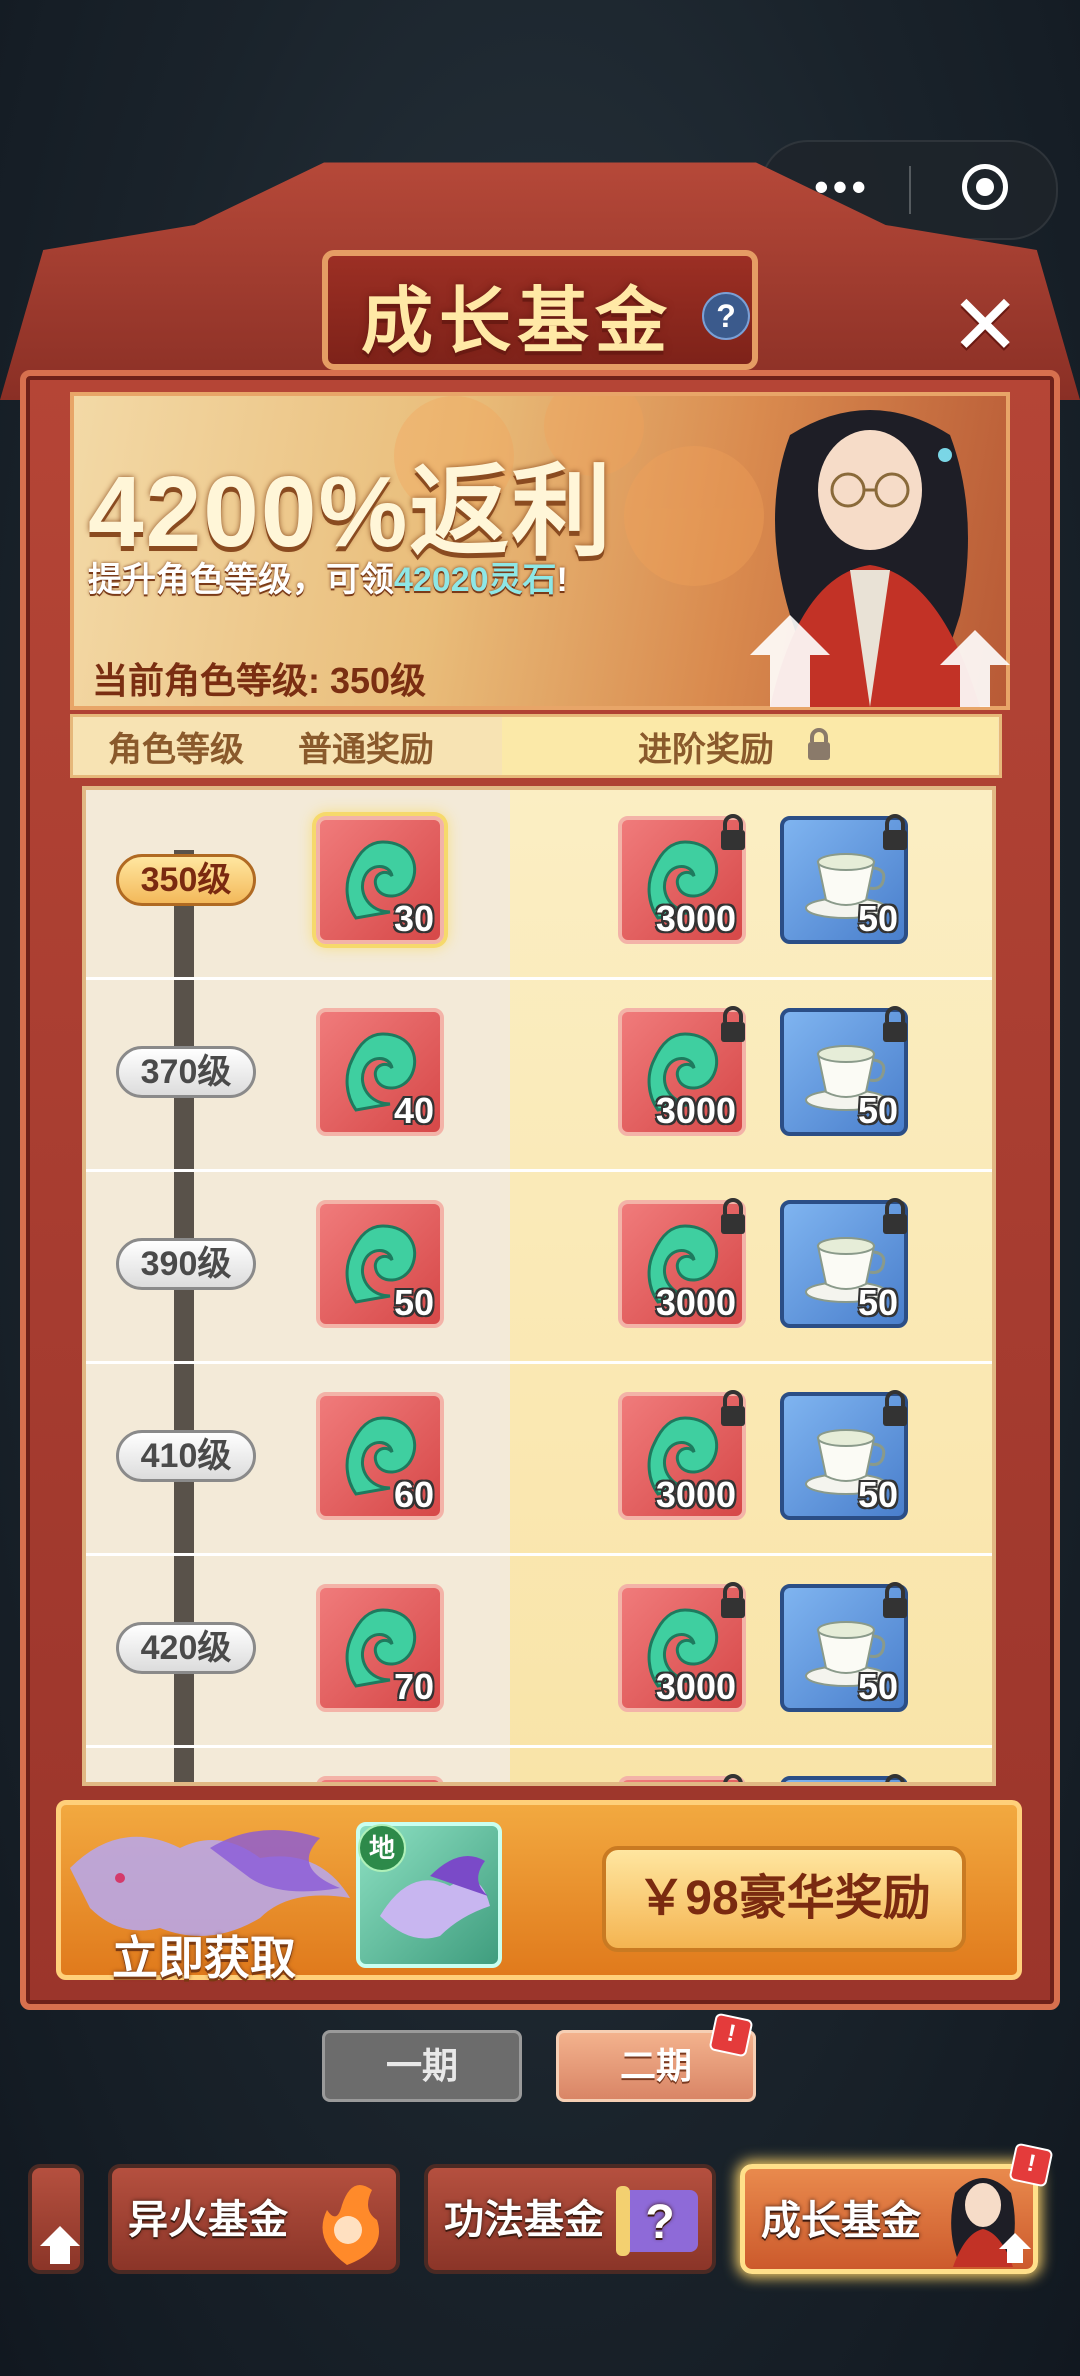  Describe the element at coordinates (60, 2245) in the screenshot. I see `arrow-up-icon` at that location.